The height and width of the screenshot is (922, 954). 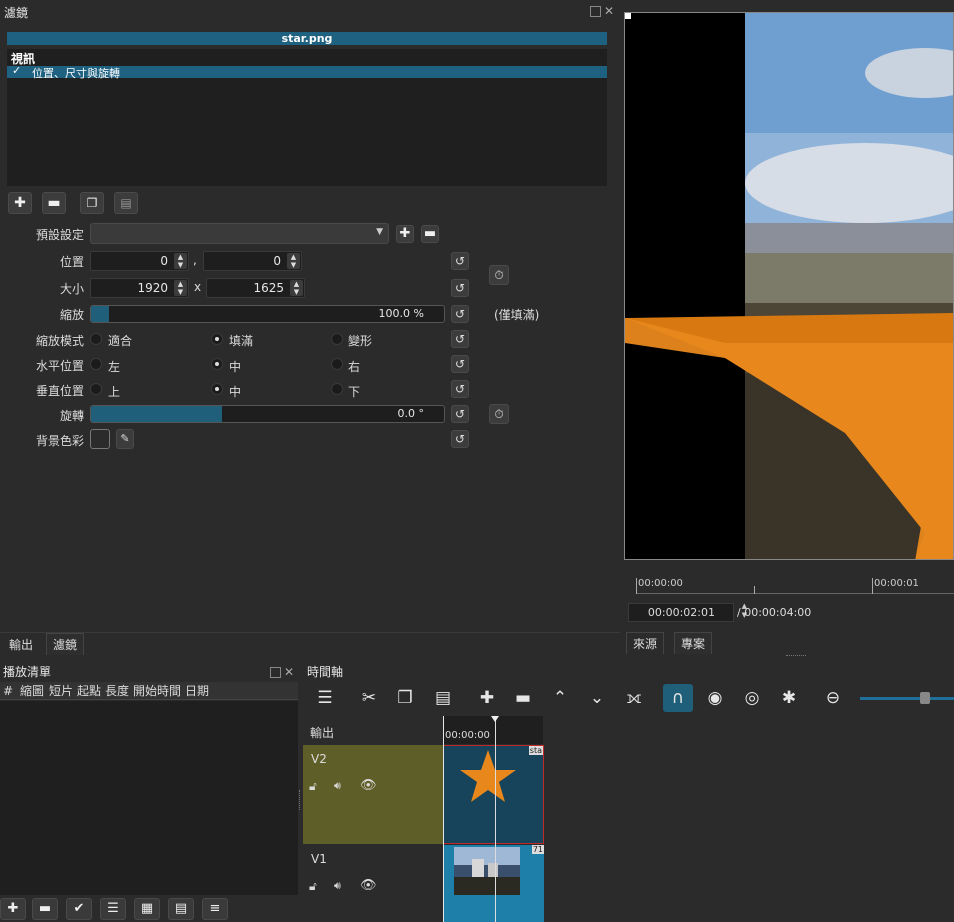 I want to click on tab-output: 輸出, so click(x=21, y=644).